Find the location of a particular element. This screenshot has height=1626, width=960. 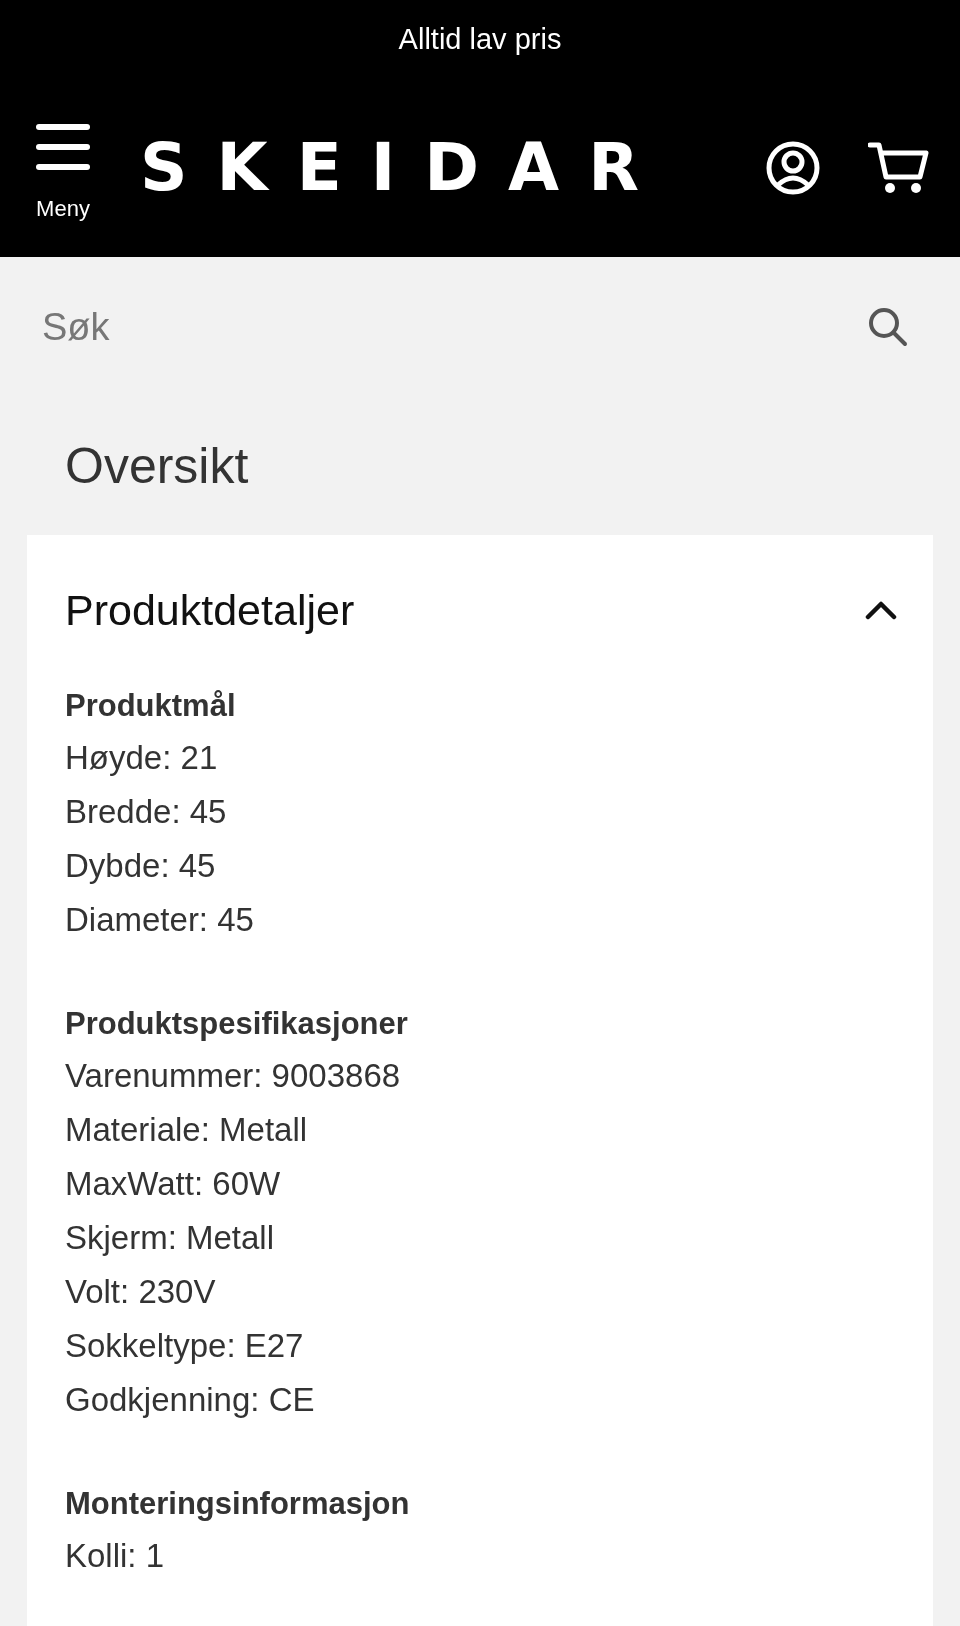

search-icon is located at coordinates (888, 327).